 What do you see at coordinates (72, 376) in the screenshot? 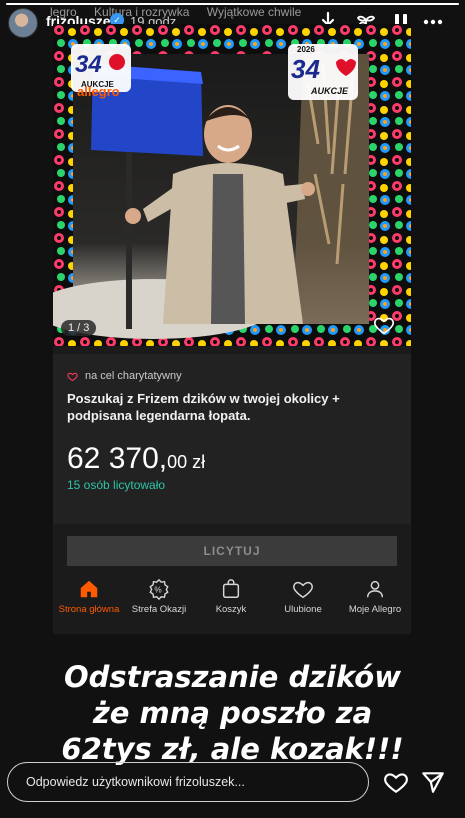
I see `charity-heart-icon` at bounding box center [72, 376].